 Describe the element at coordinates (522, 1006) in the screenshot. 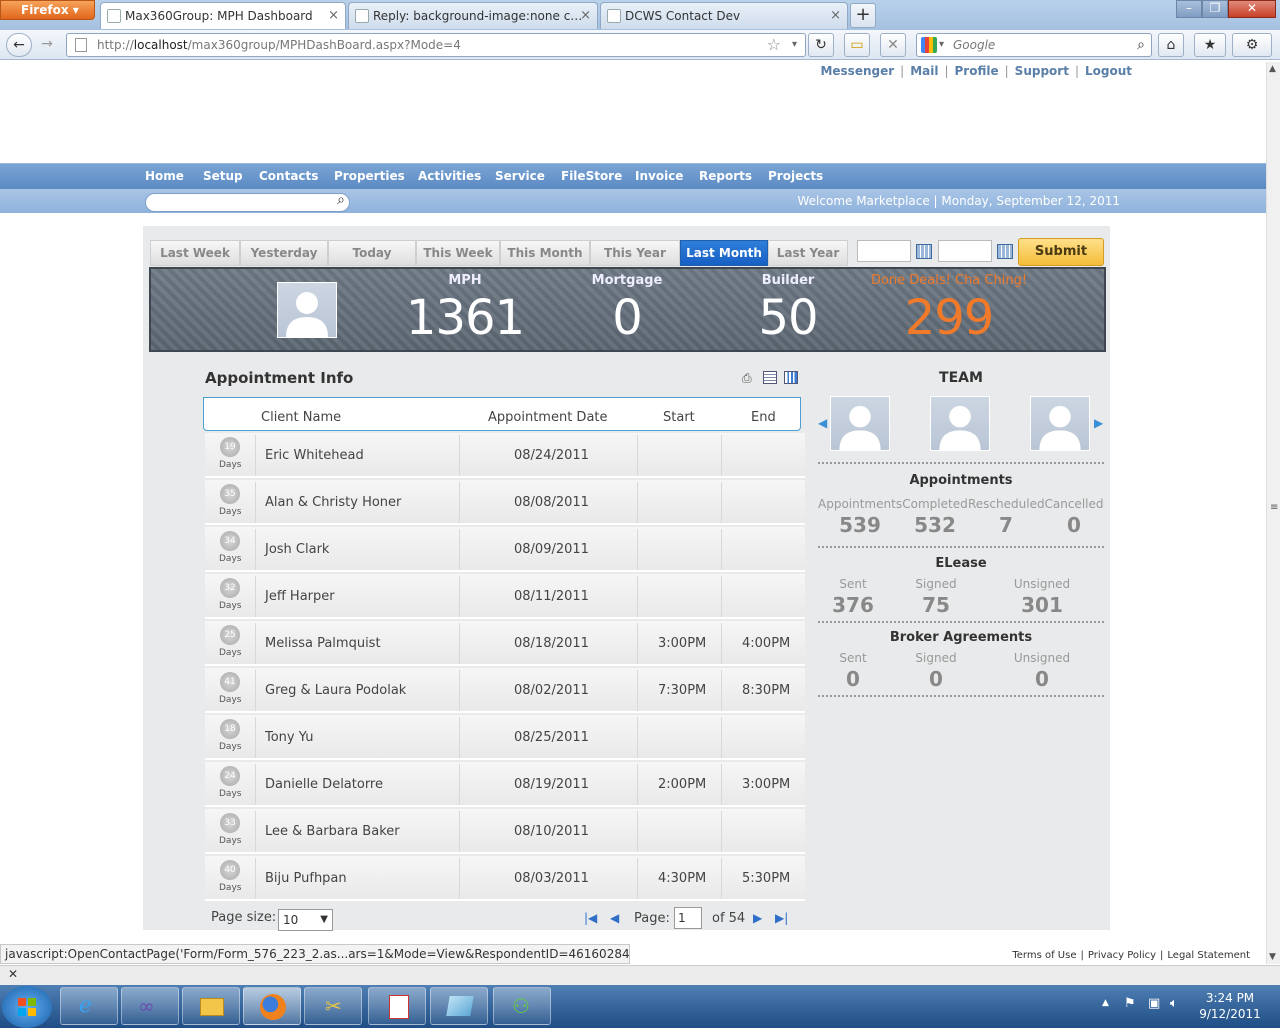

I see `network-app-icon: ⚇` at that location.